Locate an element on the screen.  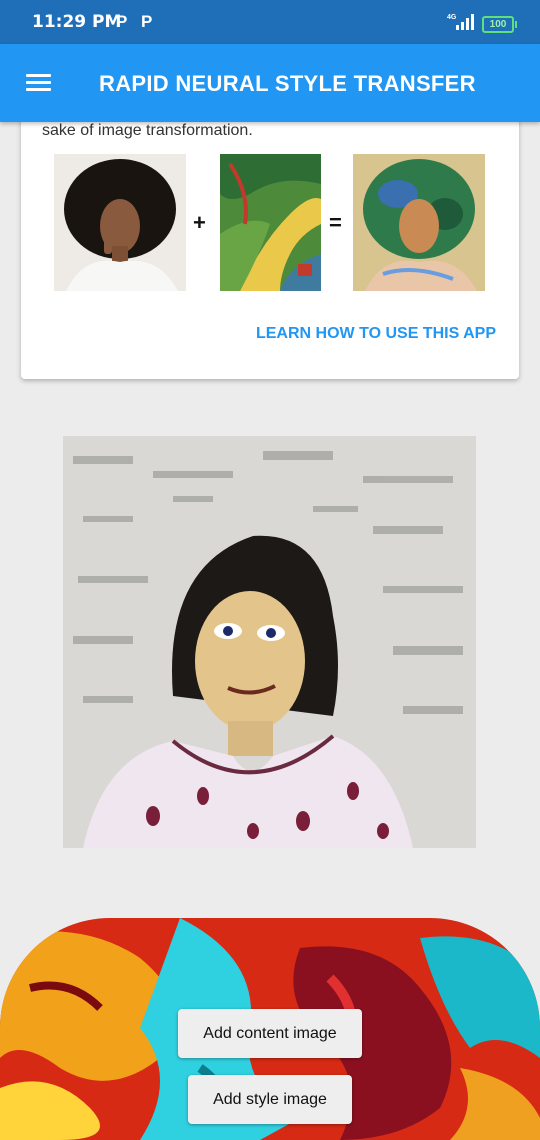
example-content-image is located at coordinates (120, 222).